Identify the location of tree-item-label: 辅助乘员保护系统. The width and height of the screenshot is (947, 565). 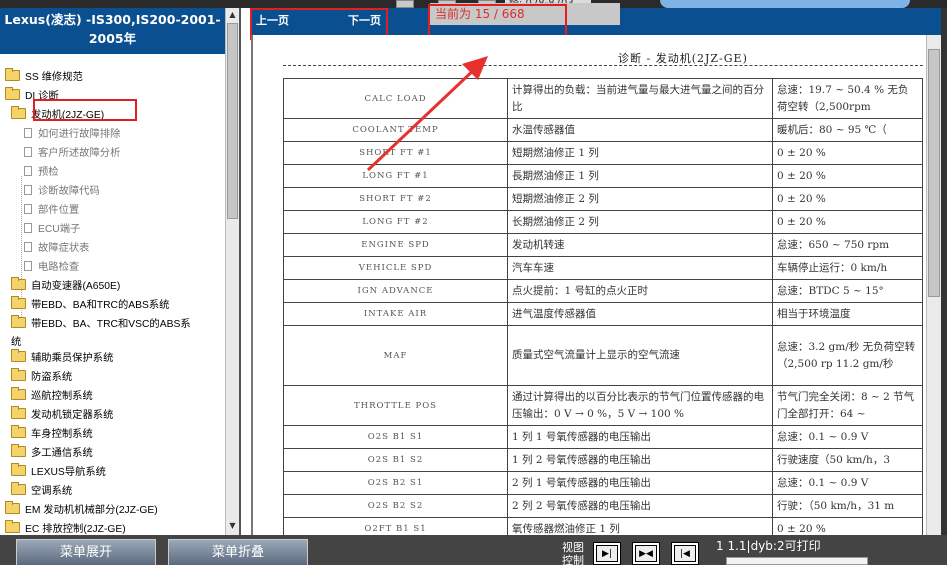
(72, 358).